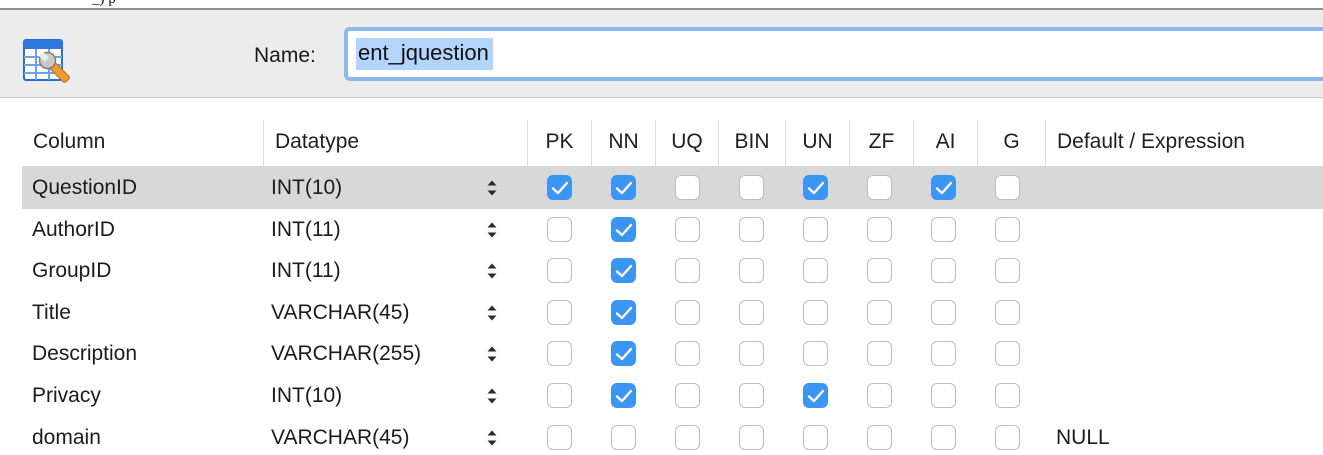 This screenshot has height=455, width=1323. Describe the element at coordinates (833, 54) in the screenshot. I see `table-name-input: ent_jquestion` at that location.